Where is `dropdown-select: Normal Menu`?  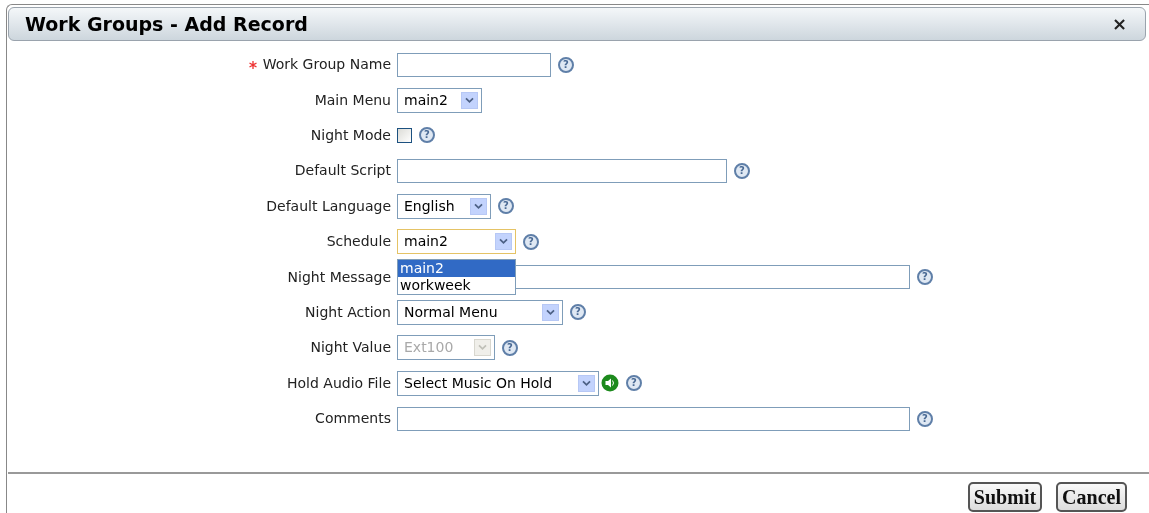
dropdown-select: Normal Menu is located at coordinates (480, 312).